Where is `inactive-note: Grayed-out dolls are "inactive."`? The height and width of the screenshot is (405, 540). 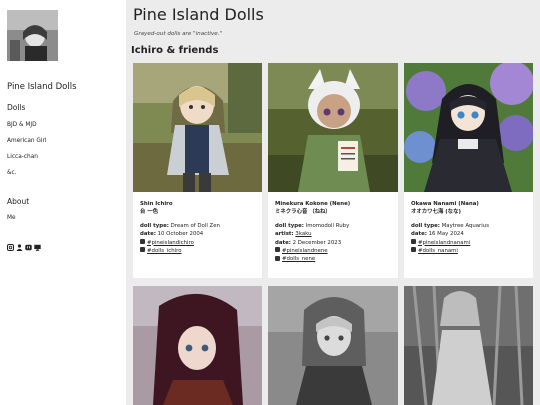 inactive-note: Grayed-out dolls are "inactive." is located at coordinates (178, 34).